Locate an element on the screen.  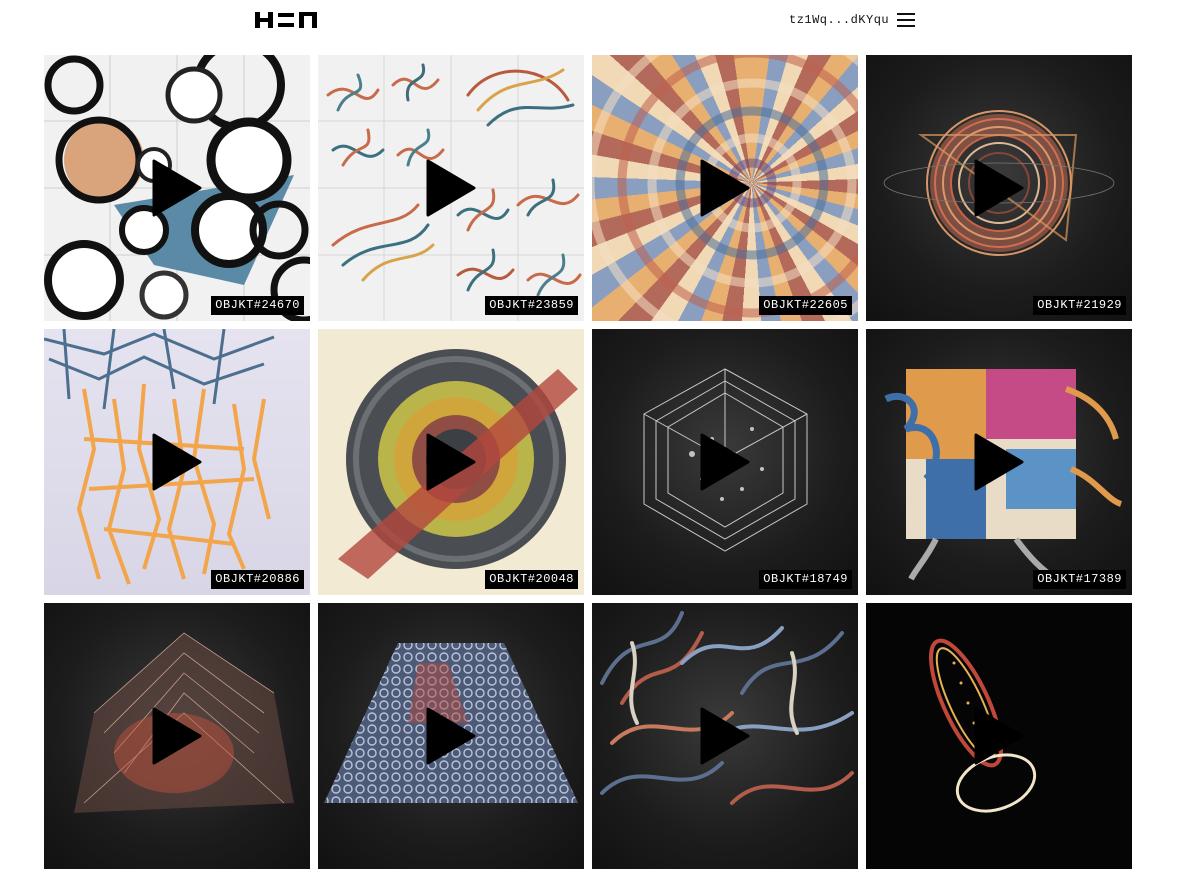
objkt-label: OBJKT#18749 is located at coordinates (805, 579).